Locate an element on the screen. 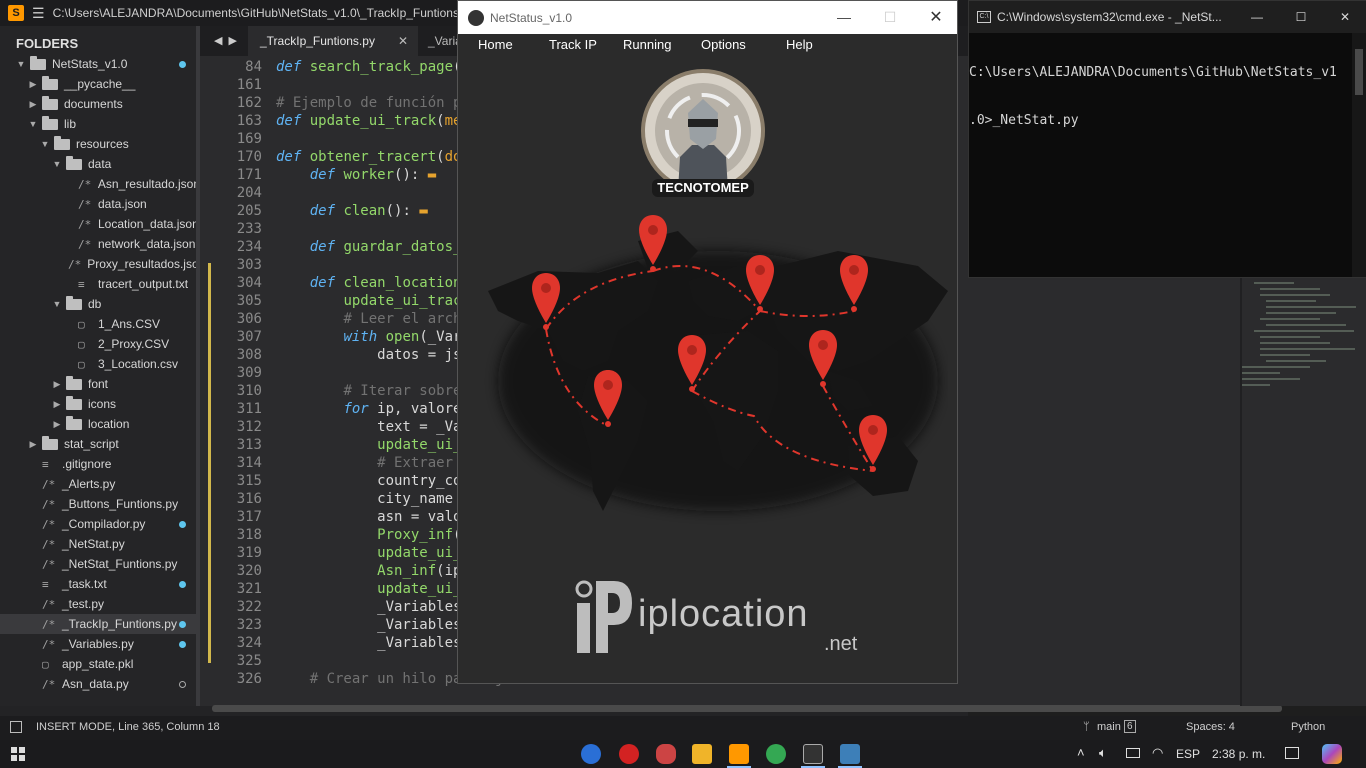  code-line: city_name is located at coordinates (364, 499).